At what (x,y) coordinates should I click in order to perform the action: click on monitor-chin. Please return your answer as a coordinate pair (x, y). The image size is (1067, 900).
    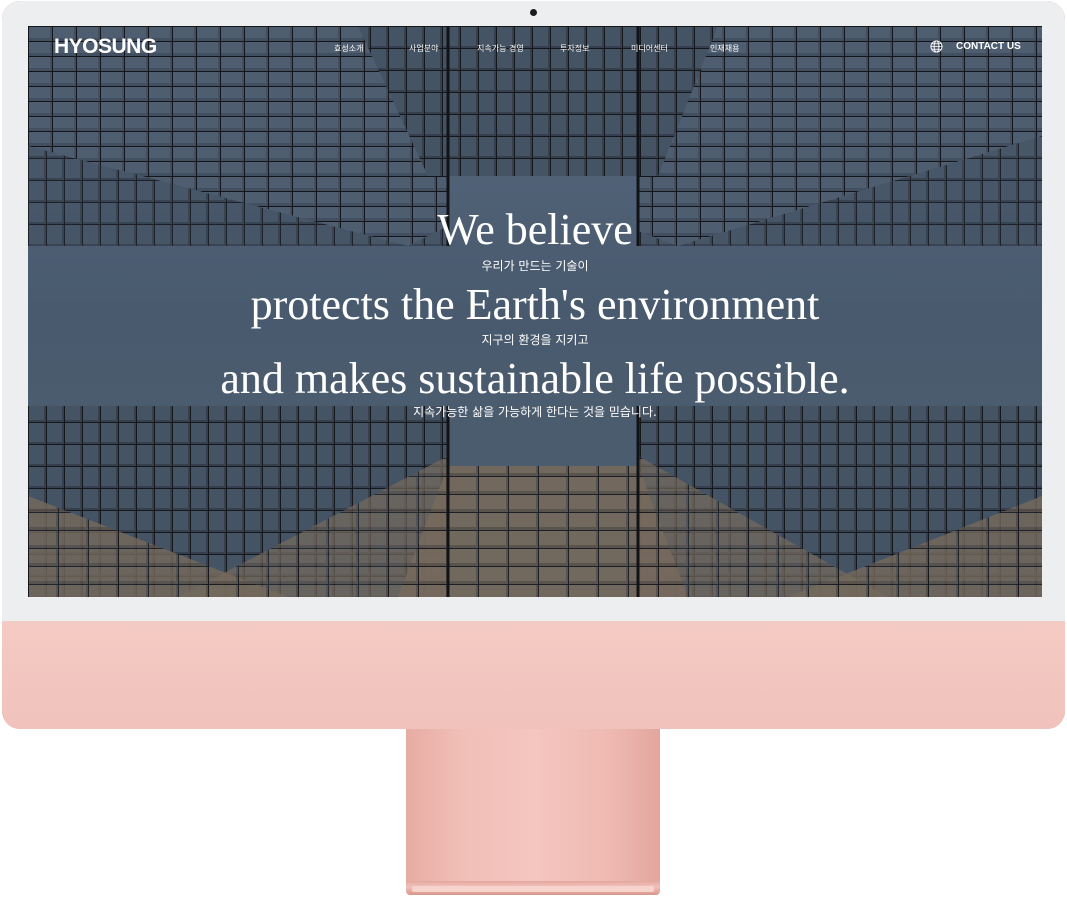
    Looking at the image, I should click on (533, 675).